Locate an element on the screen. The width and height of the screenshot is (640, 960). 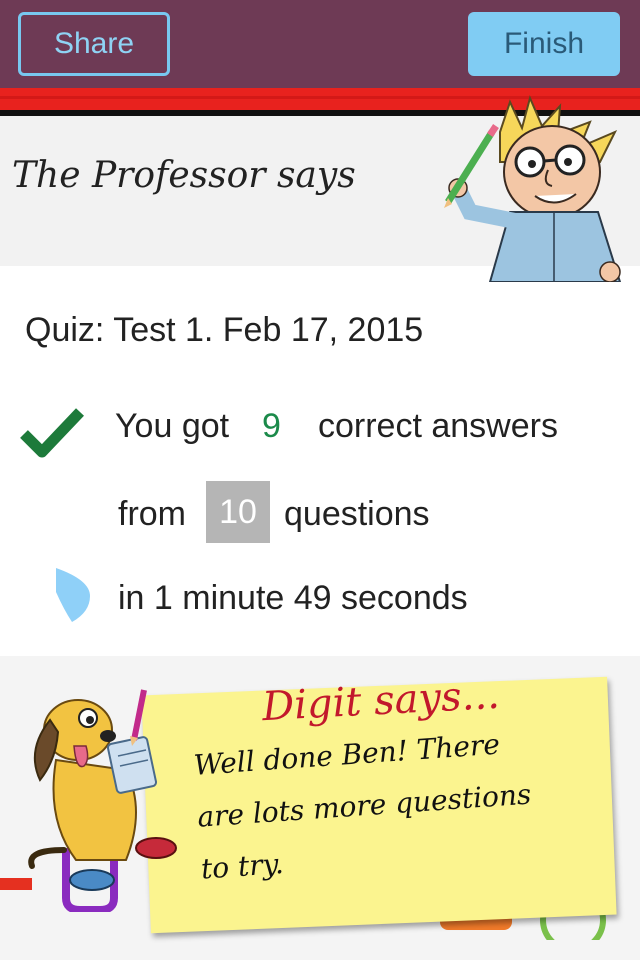
checkmark-icon is located at coordinates (52, 433).